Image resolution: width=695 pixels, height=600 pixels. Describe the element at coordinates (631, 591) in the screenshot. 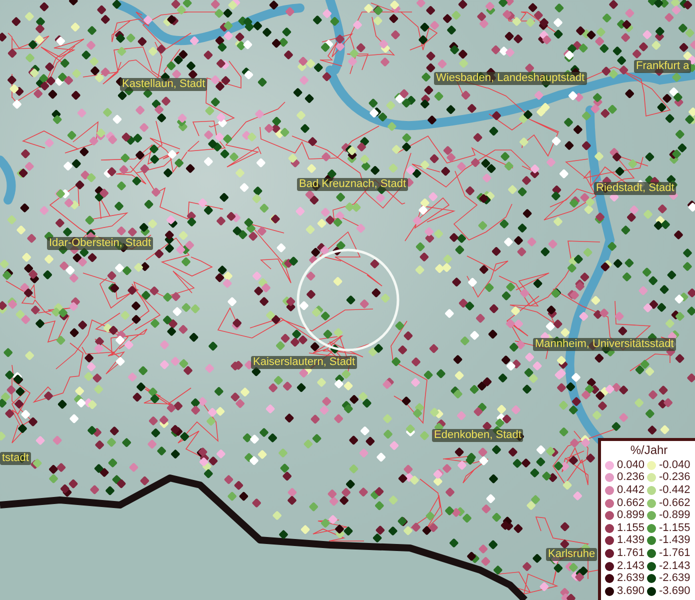

I see `legend-value: 3.690` at that location.